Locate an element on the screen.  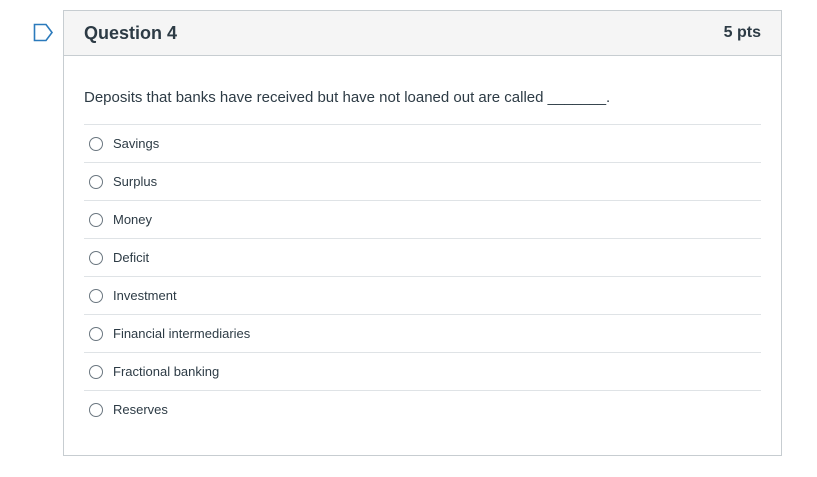
answer-option: Money is located at coordinates (422, 219).